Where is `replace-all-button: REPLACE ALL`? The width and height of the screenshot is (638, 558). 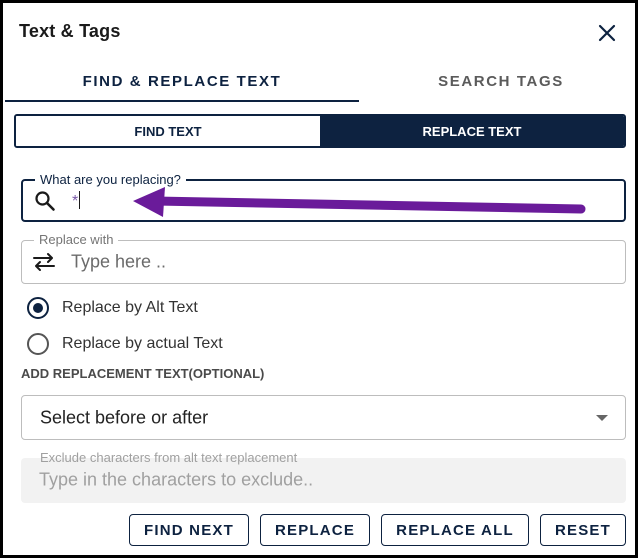 replace-all-button: REPLACE ALL is located at coordinates (455, 530).